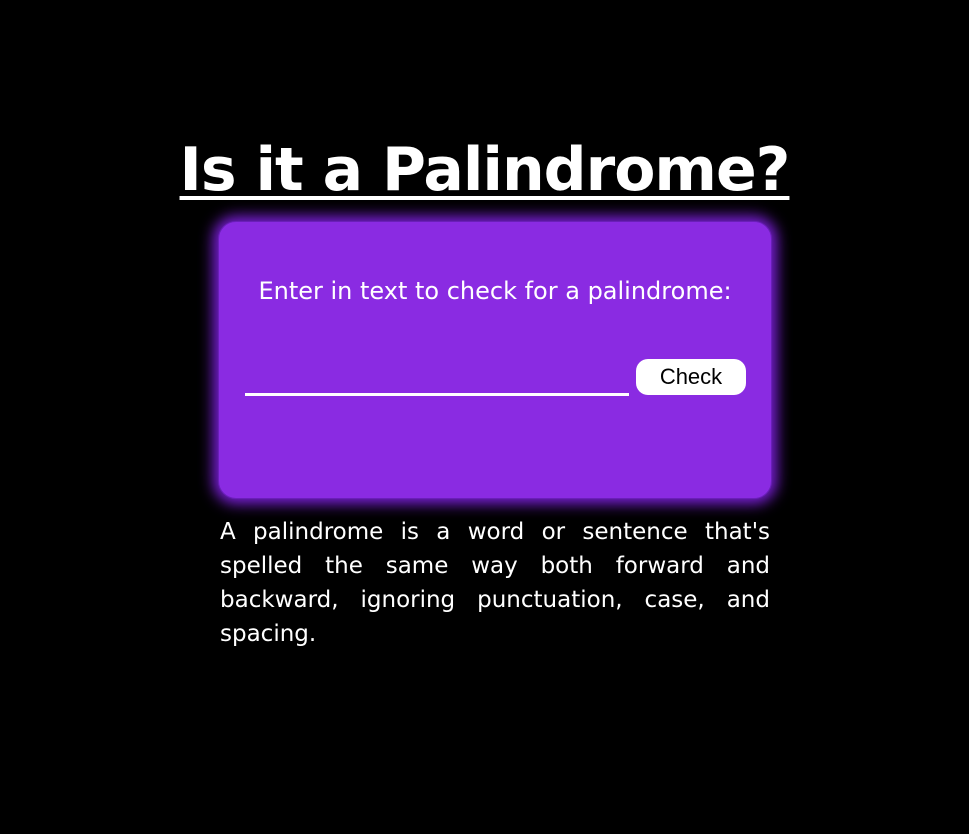 This screenshot has height=834, width=969. I want to click on text-input, so click(437, 379).